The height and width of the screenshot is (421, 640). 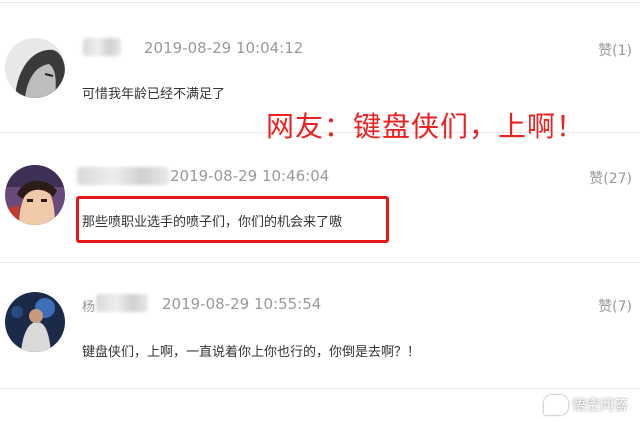 What do you see at coordinates (556, 405) in the screenshot?
I see `chat-bubble-icon` at bounding box center [556, 405].